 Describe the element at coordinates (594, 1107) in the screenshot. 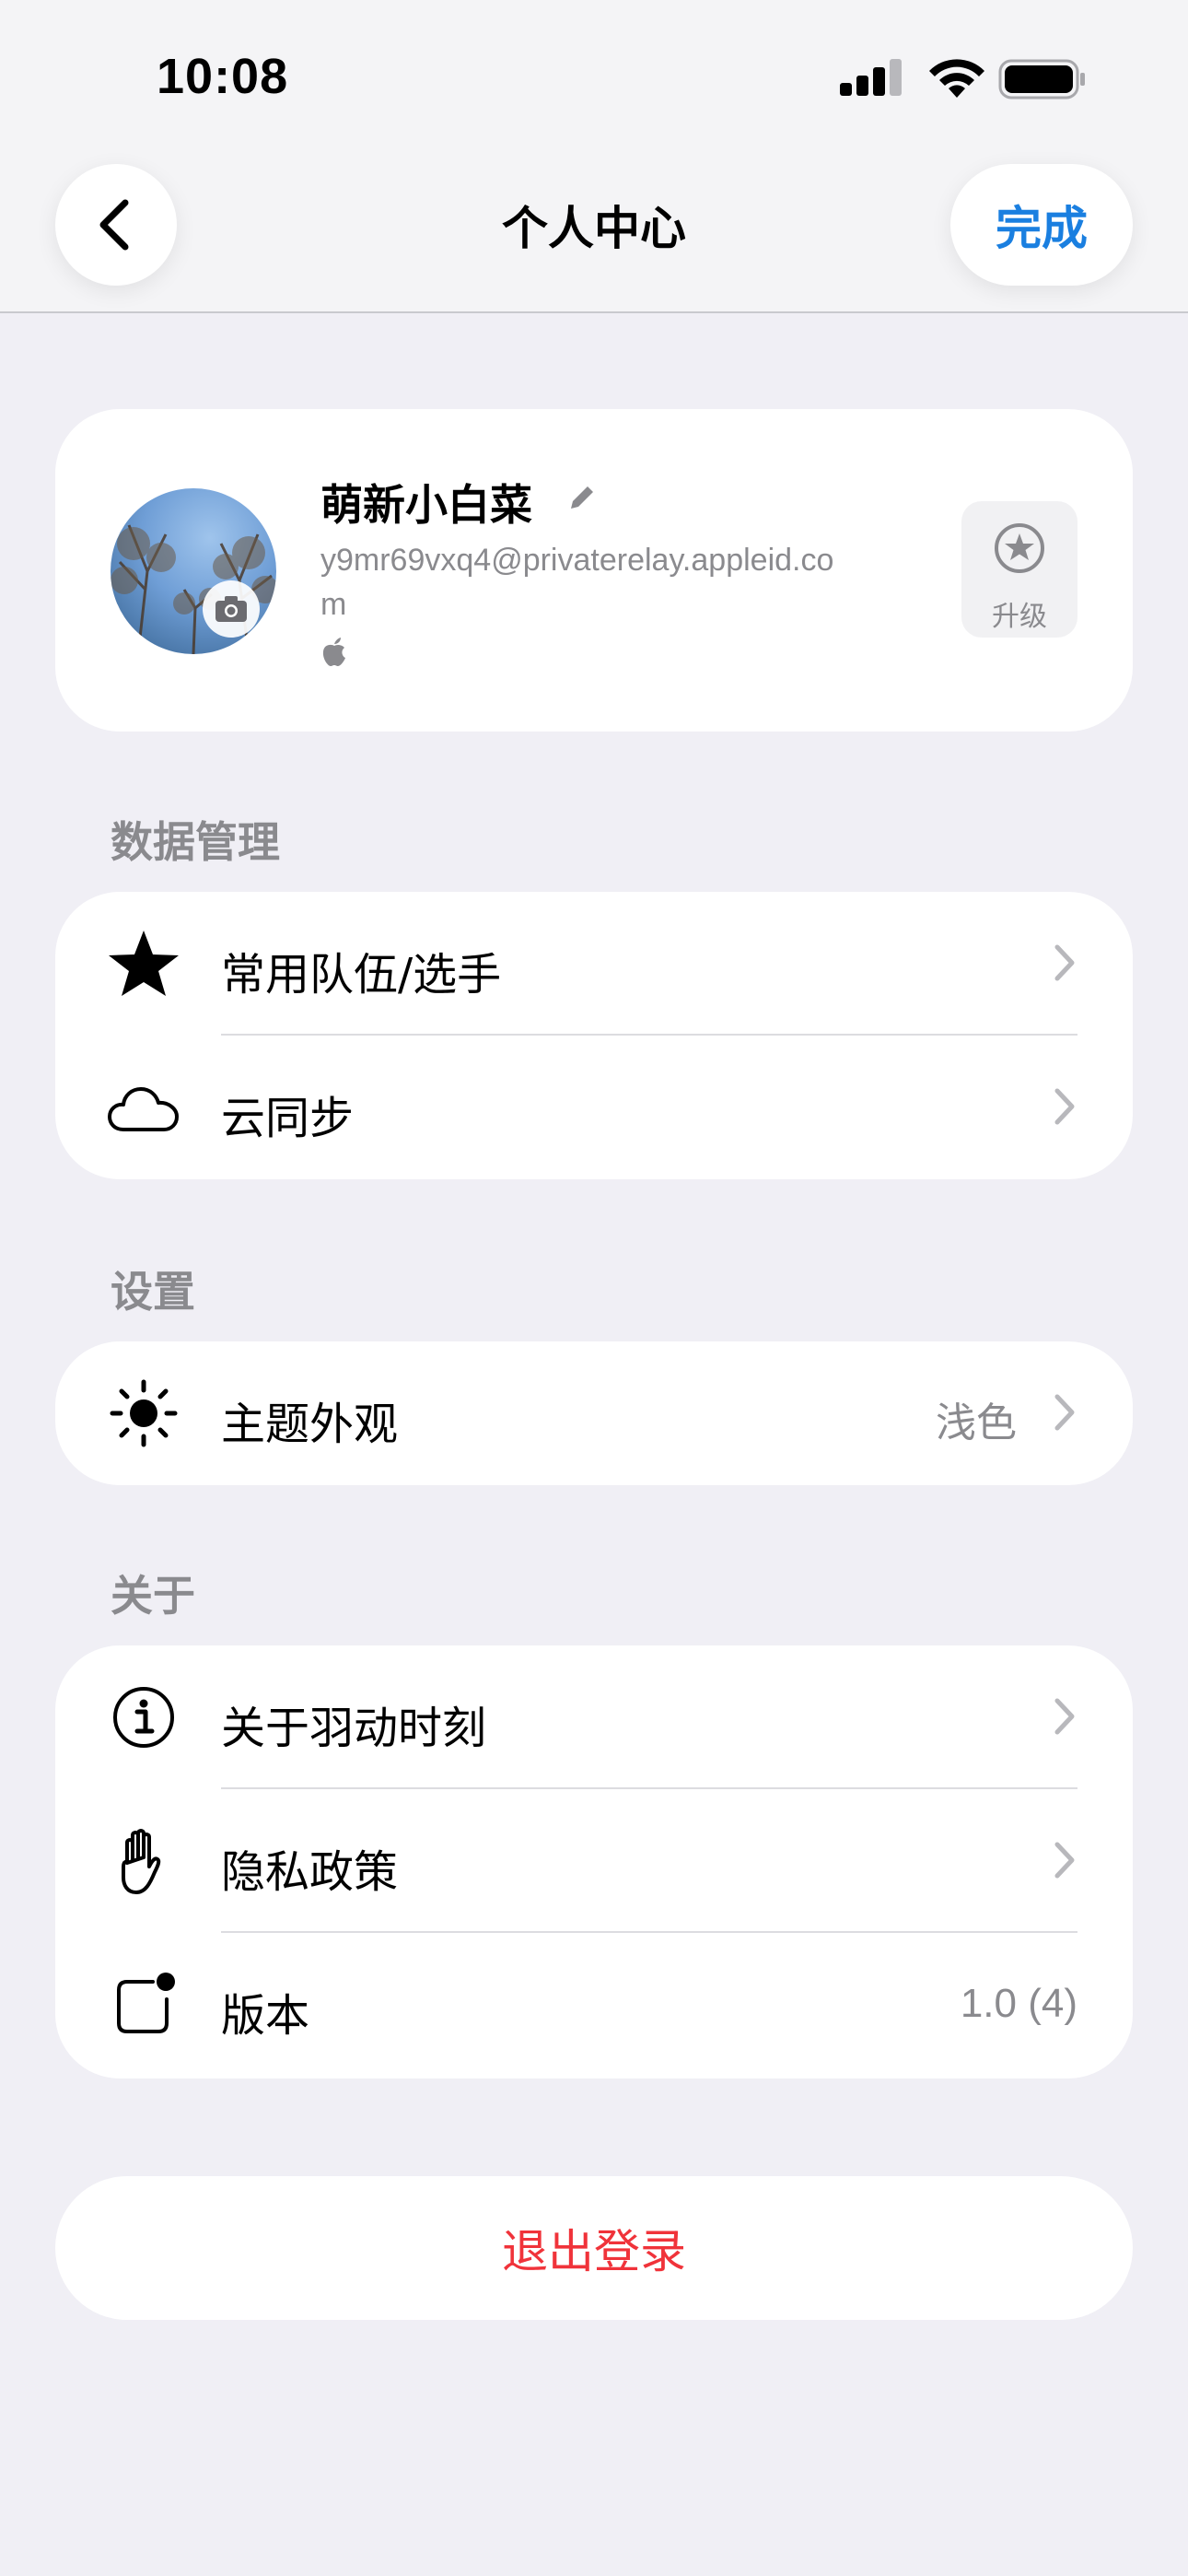

I see `row-cloud-sync: 云同步` at that location.